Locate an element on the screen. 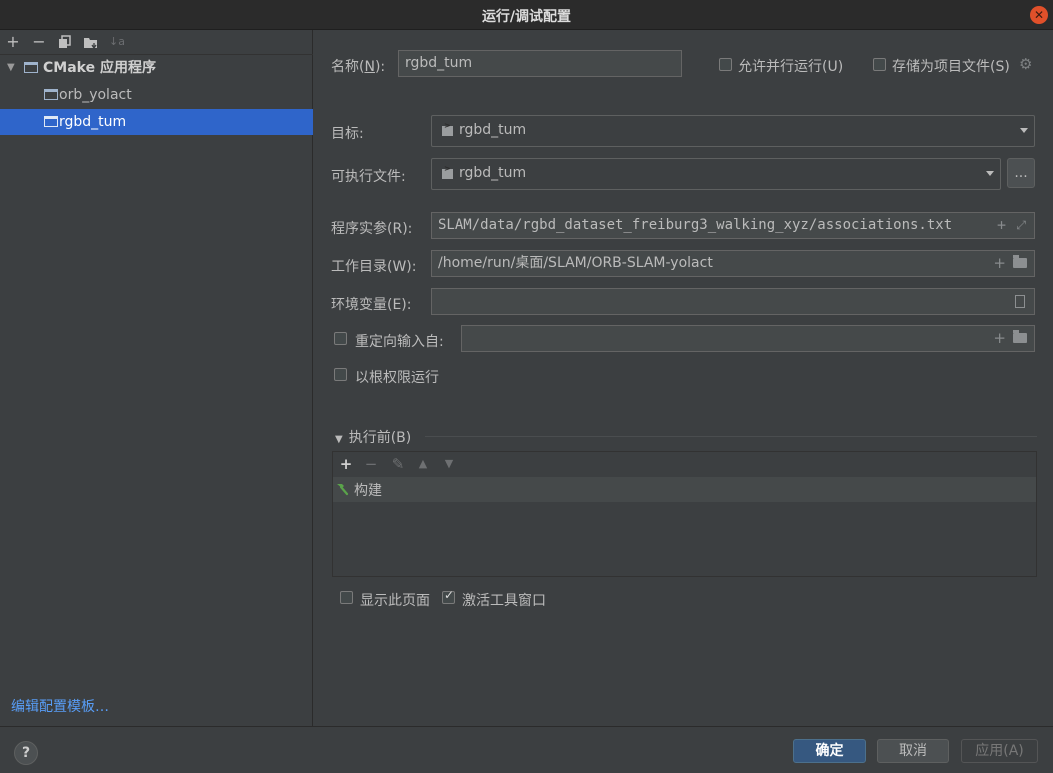 This screenshot has width=1053, height=773. task-label: 构建 is located at coordinates (368, 491).